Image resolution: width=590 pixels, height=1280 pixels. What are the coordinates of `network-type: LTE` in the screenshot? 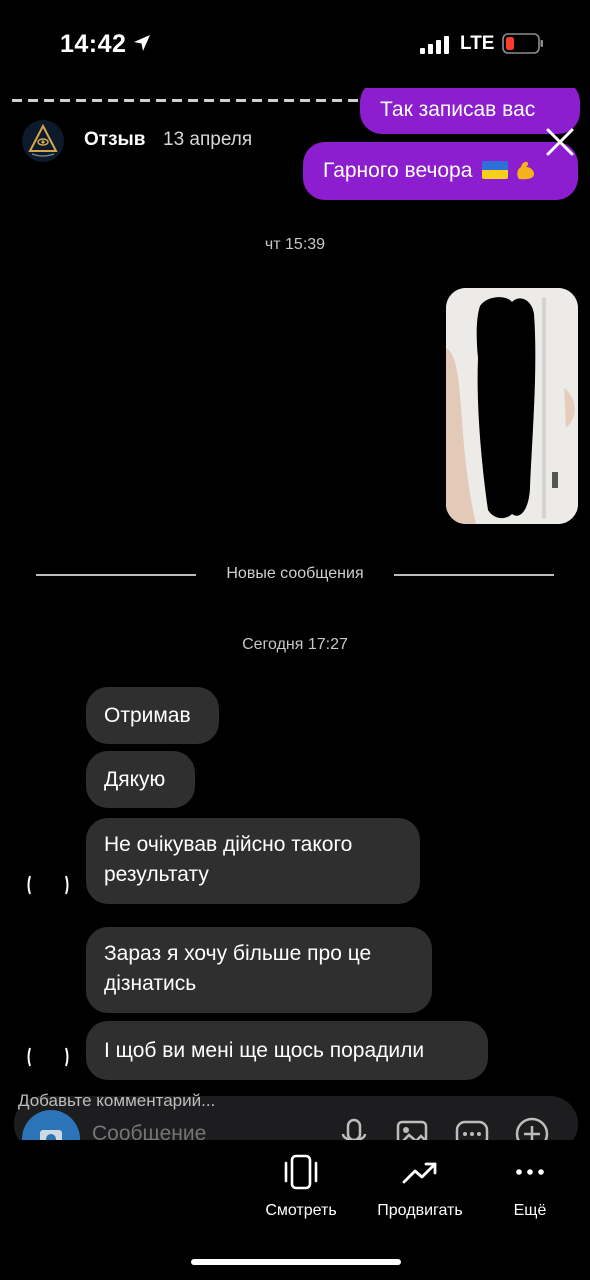 It's located at (477, 43).